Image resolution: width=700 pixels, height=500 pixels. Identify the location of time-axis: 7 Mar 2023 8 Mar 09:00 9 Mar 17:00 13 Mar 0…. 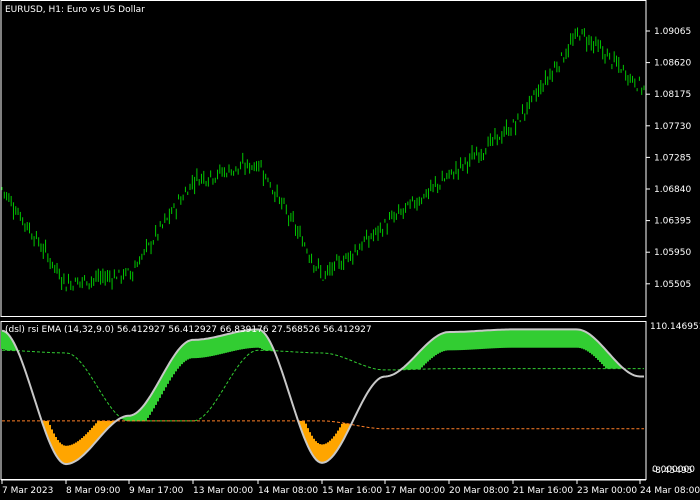
(350, 488).